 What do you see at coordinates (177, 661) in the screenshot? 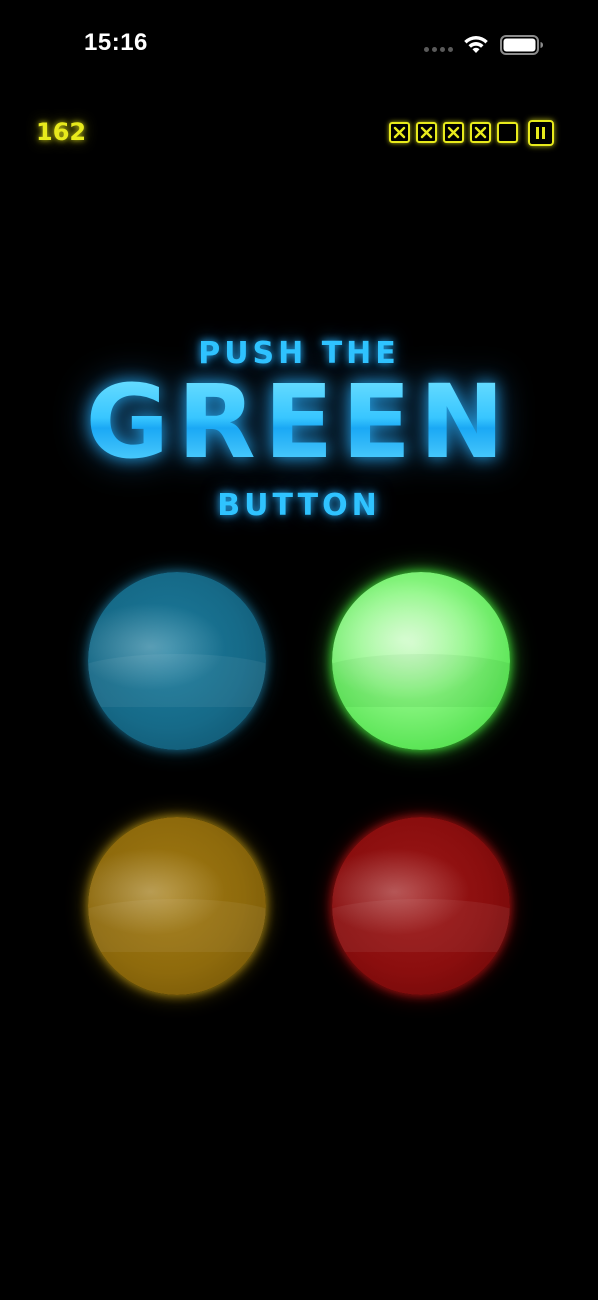
I see `blue-button` at bounding box center [177, 661].